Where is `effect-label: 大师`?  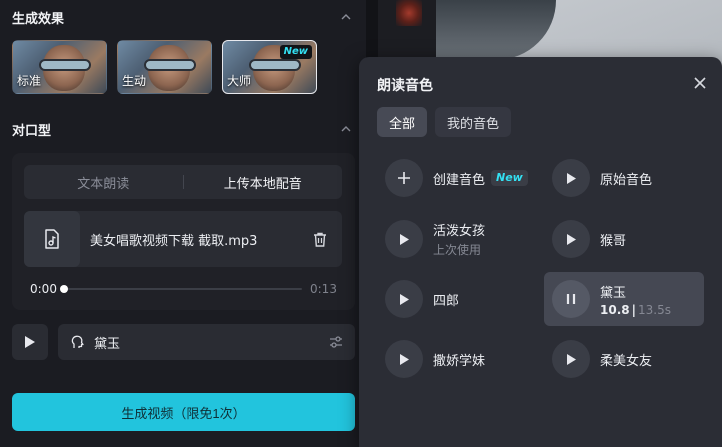 effect-label: 大师 is located at coordinates (239, 81).